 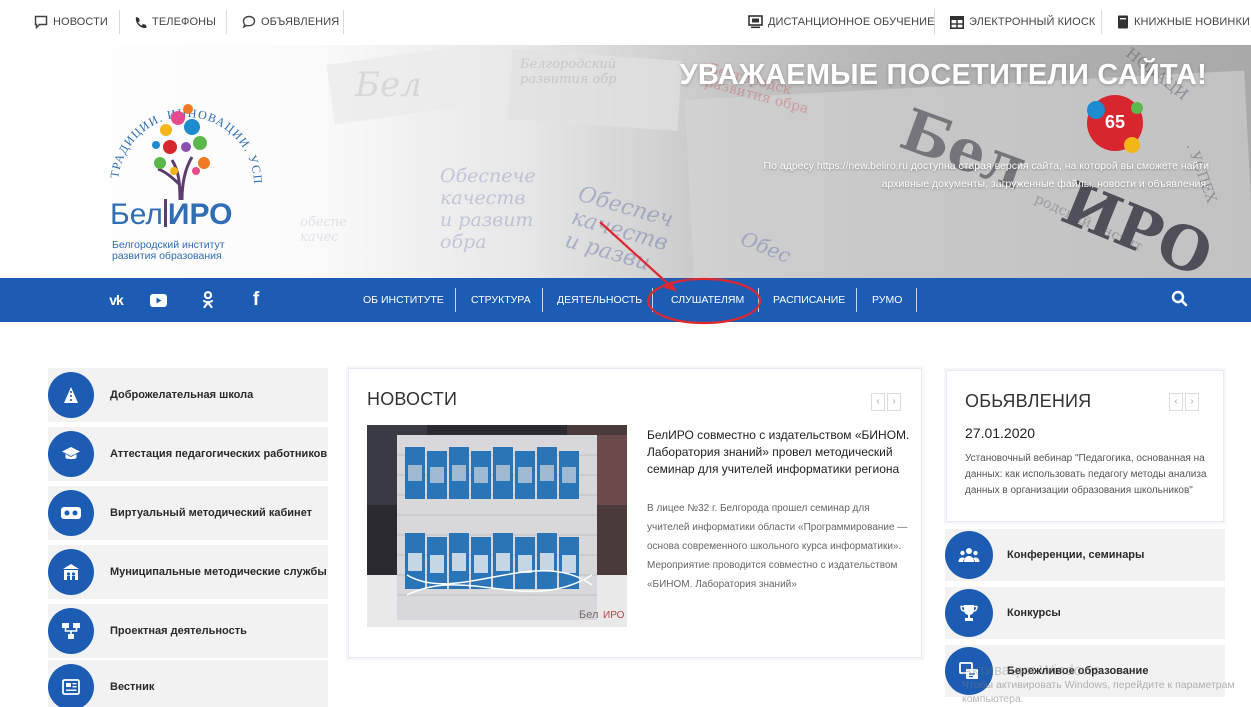 What do you see at coordinates (71, 454) in the screenshot?
I see `graduation-cap-icon` at bounding box center [71, 454].